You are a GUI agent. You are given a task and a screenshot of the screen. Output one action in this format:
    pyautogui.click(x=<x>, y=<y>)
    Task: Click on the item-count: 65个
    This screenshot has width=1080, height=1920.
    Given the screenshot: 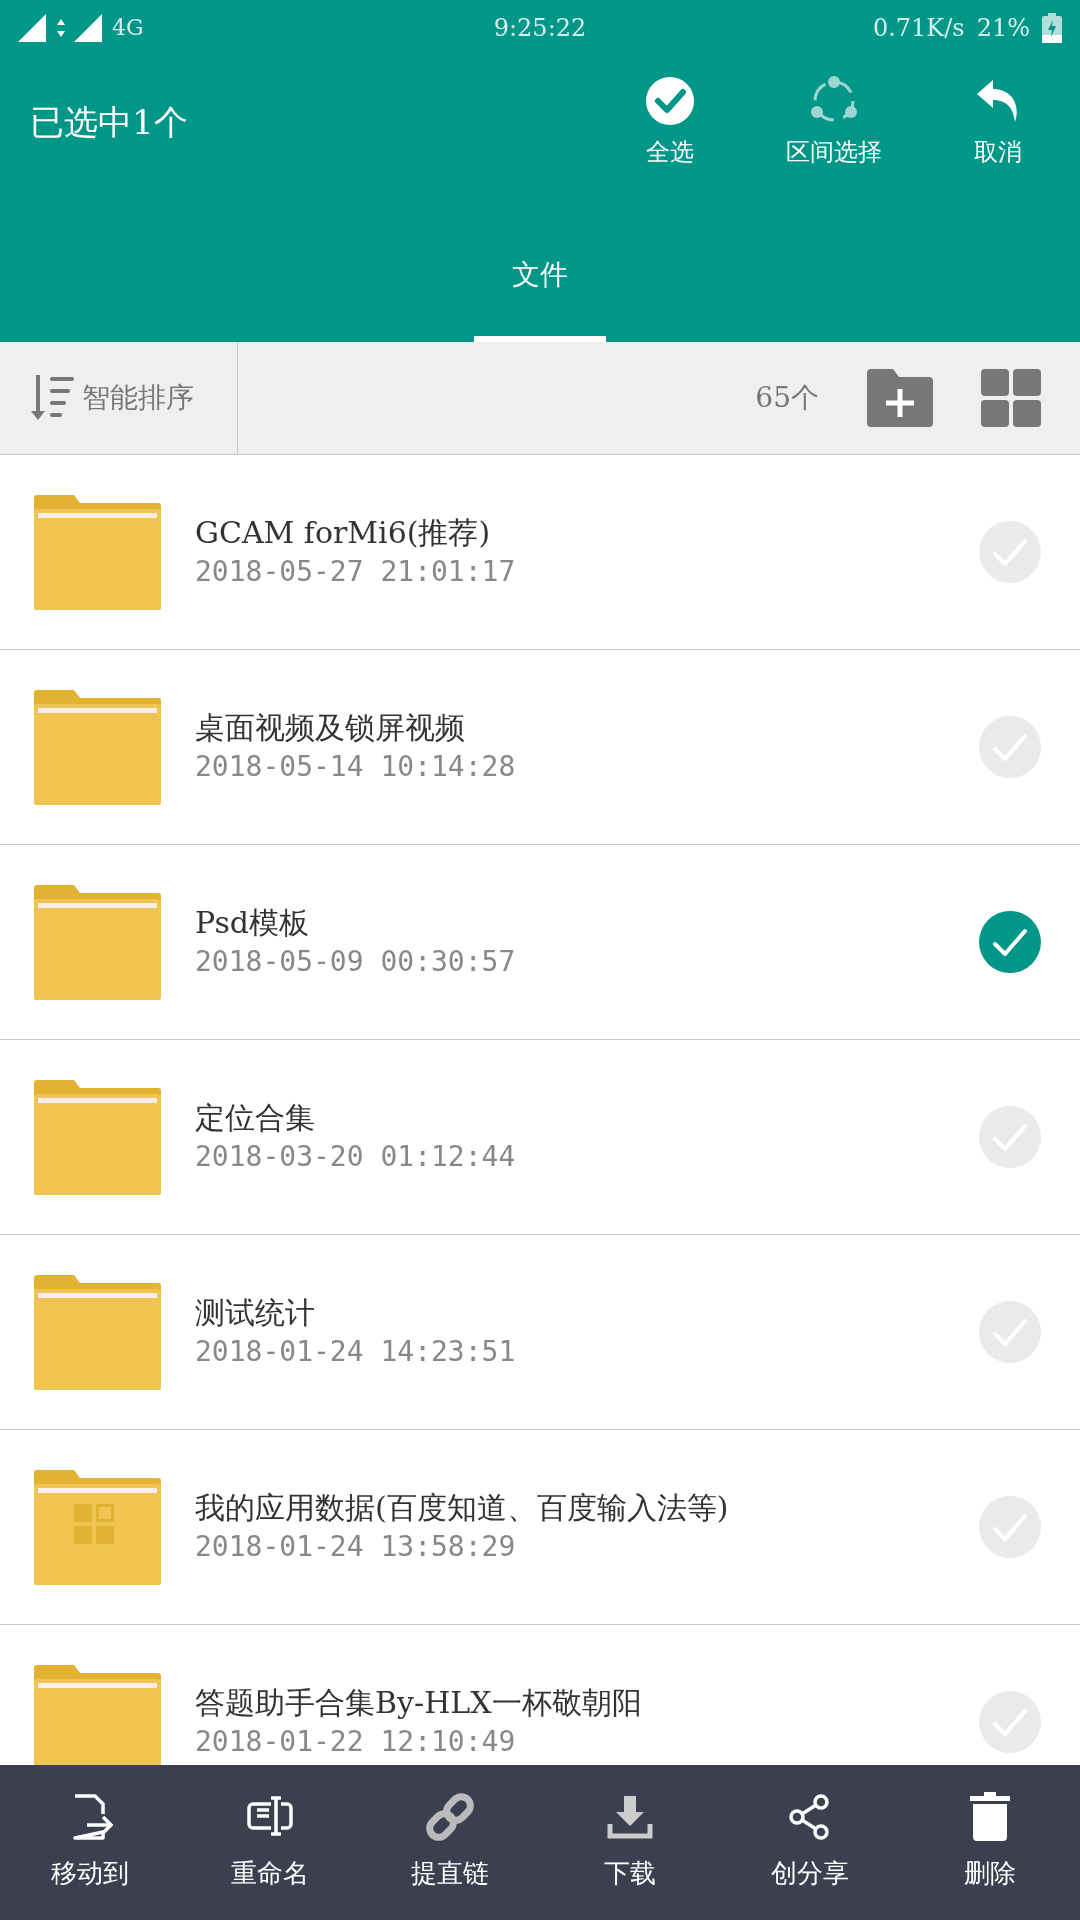 What is the action you would take?
    pyautogui.click(x=787, y=398)
    